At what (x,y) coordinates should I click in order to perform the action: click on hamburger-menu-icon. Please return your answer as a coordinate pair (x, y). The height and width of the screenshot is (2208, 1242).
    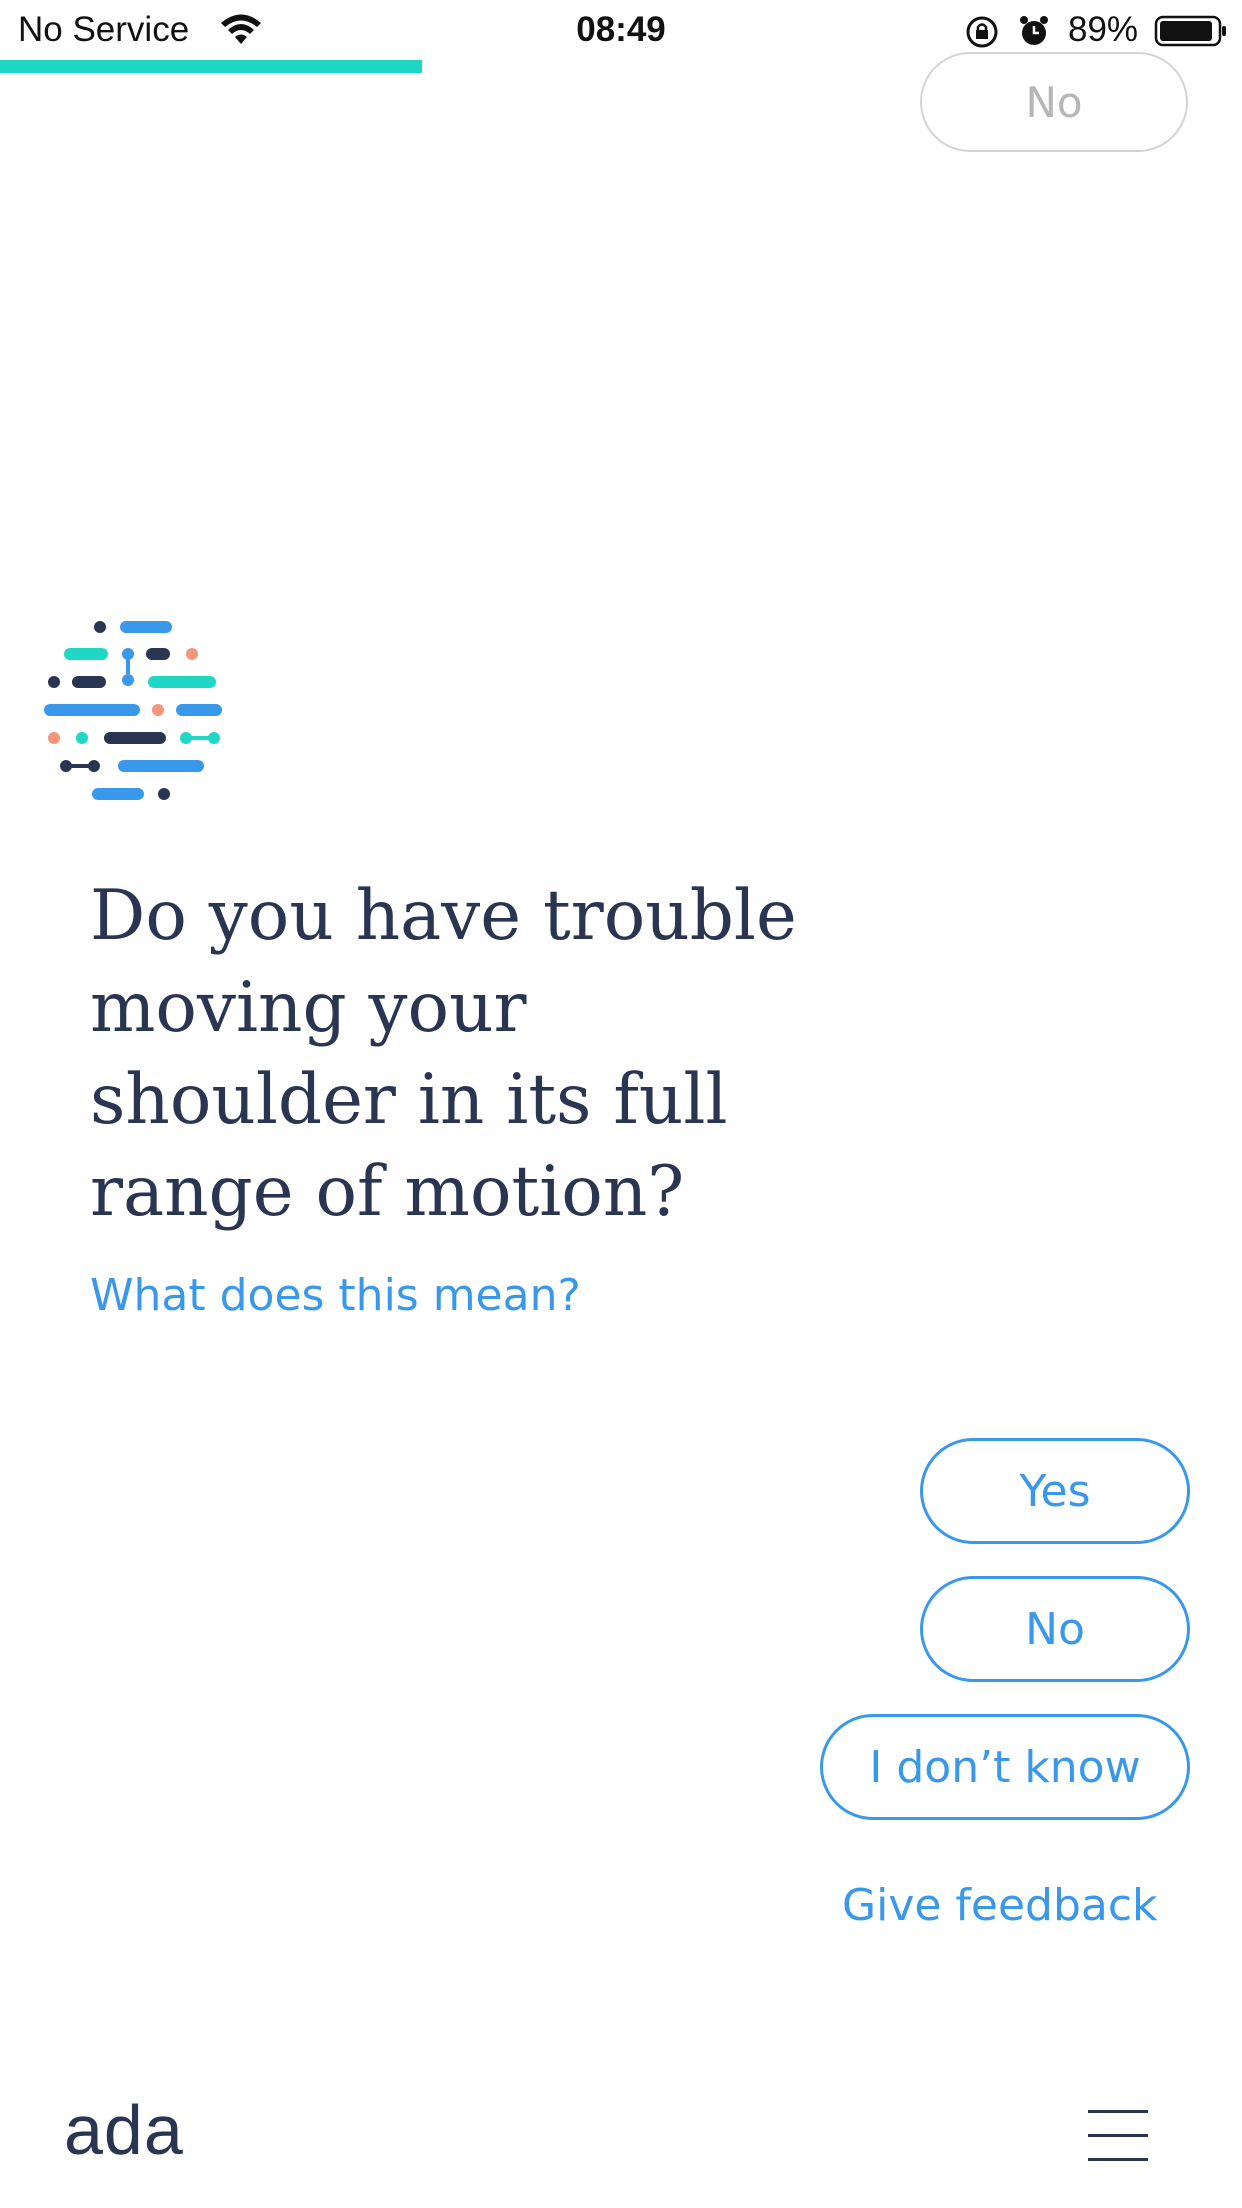
    Looking at the image, I should click on (1118, 2136).